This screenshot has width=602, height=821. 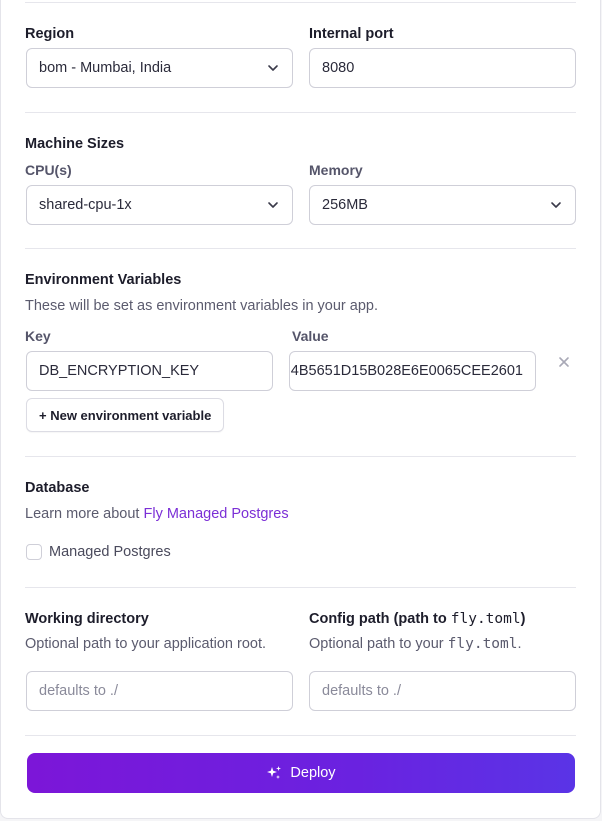 I want to click on config-path-help: Optional path to your fly.toml., so click(x=415, y=644).